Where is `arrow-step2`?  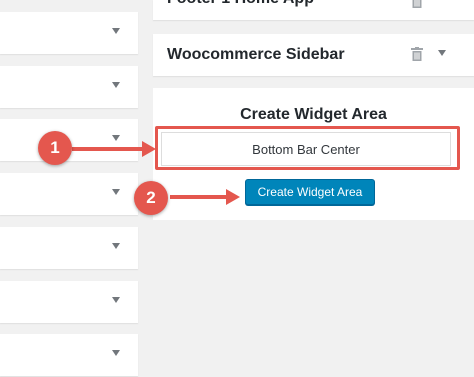 arrow-step2 is located at coordinates (205, 197).